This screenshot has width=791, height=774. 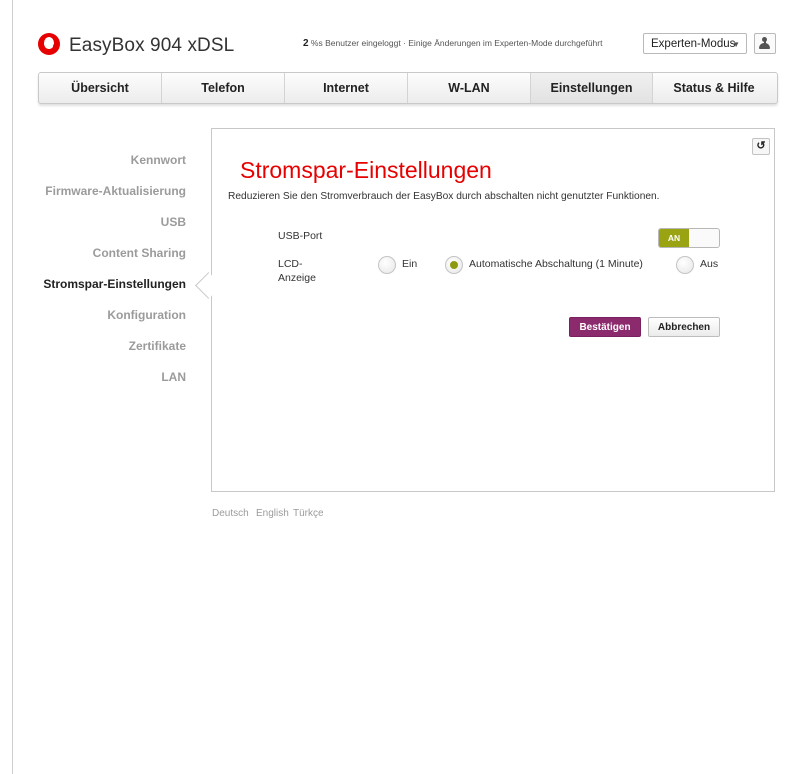 I want to click on usb-port-toggle: AN, so click(x=689, y=238).